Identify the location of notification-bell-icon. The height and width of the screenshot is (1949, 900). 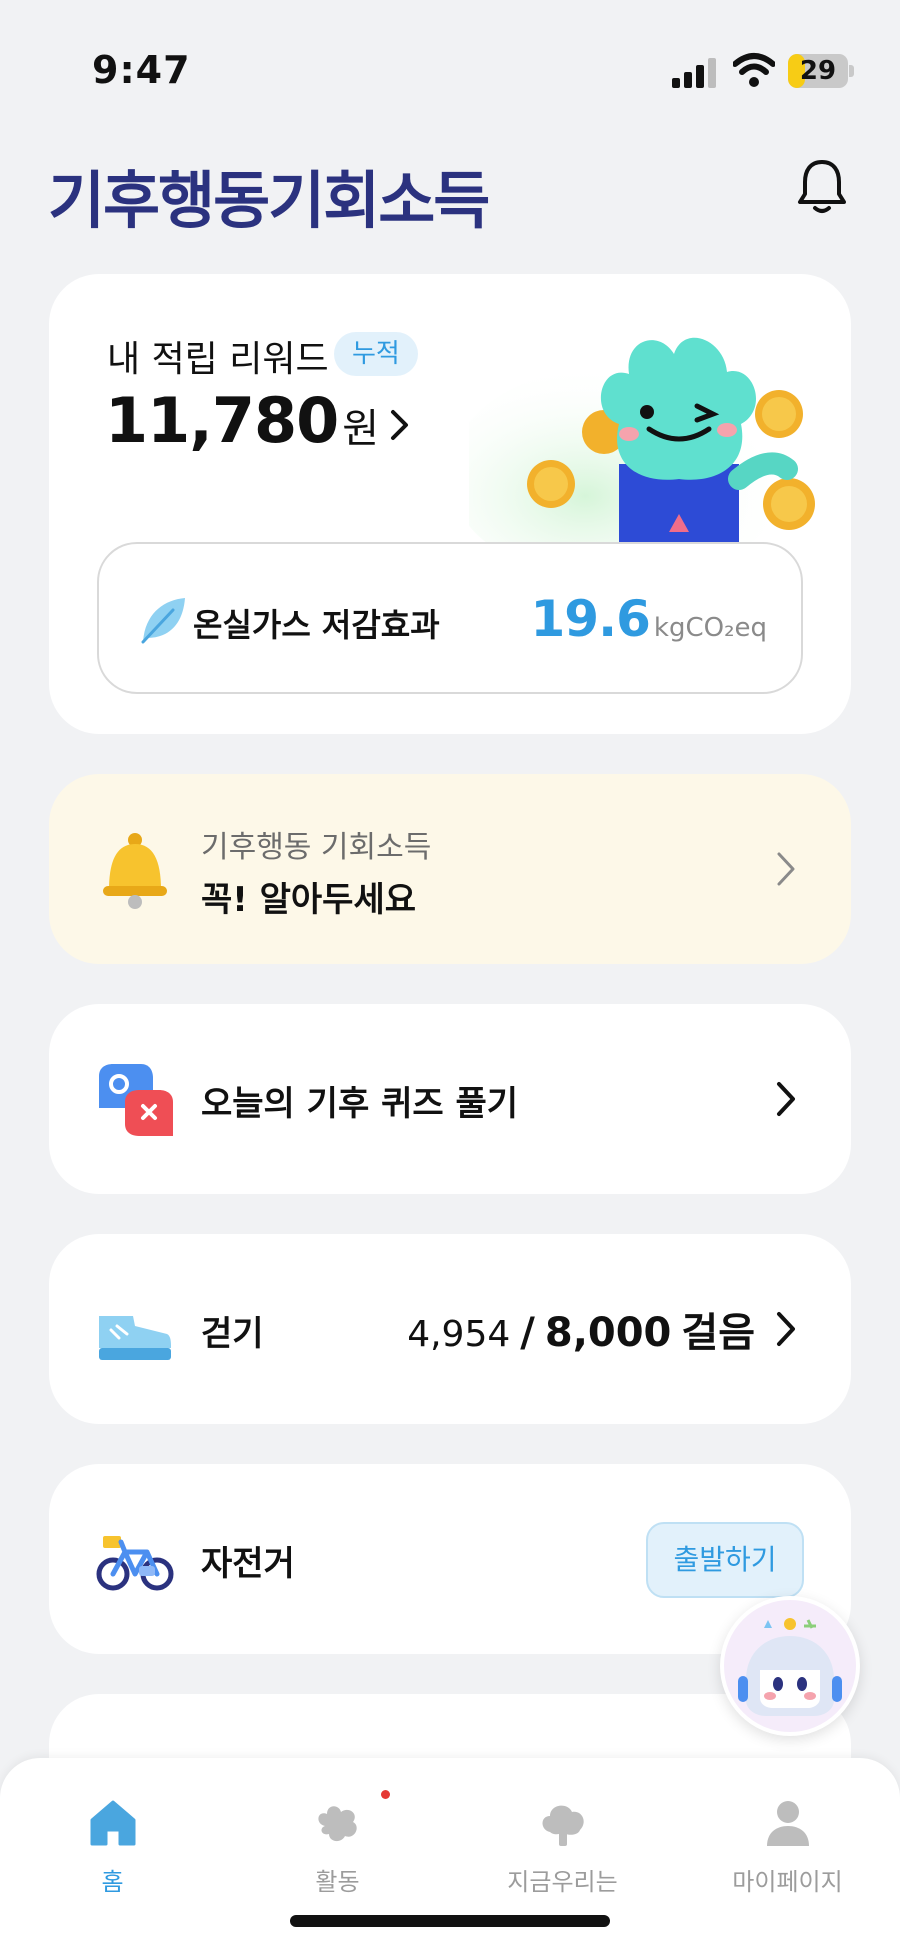
(822, 187).